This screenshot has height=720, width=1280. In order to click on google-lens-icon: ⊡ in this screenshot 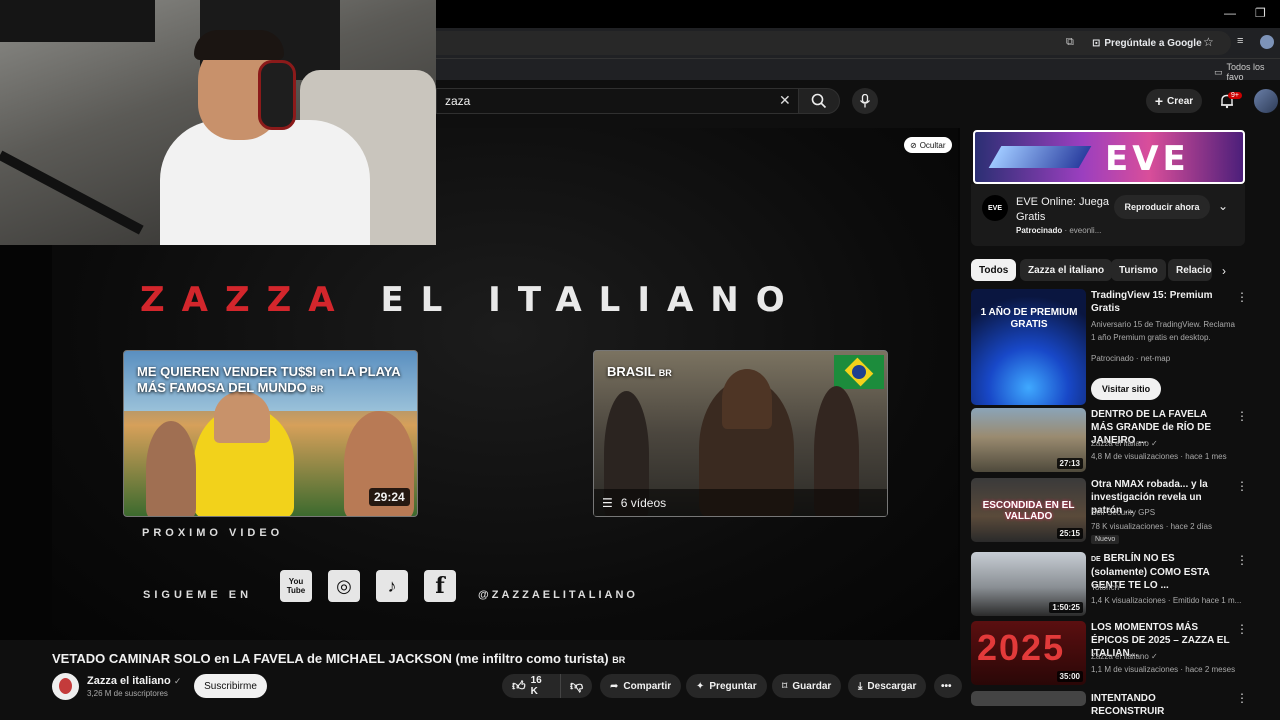, I will do `click(1096, 43)`.